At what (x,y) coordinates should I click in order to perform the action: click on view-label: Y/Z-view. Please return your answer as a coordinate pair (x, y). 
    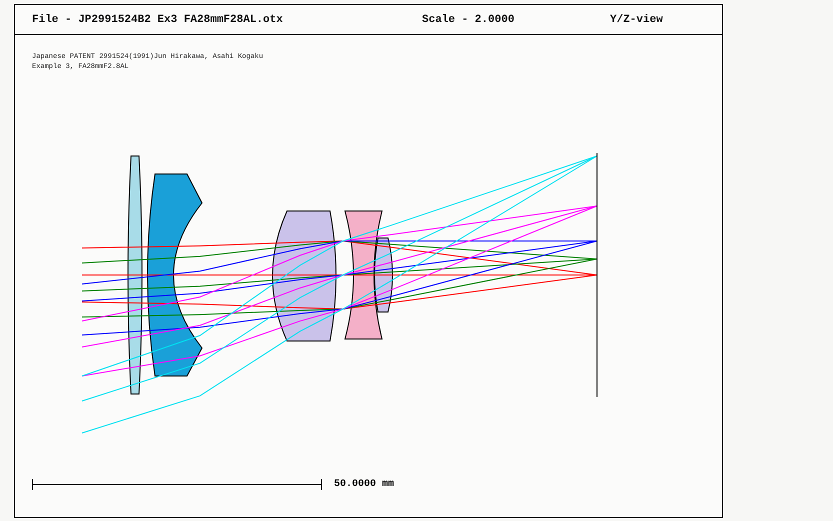
    Looking at the image, I should click on (636, 20).